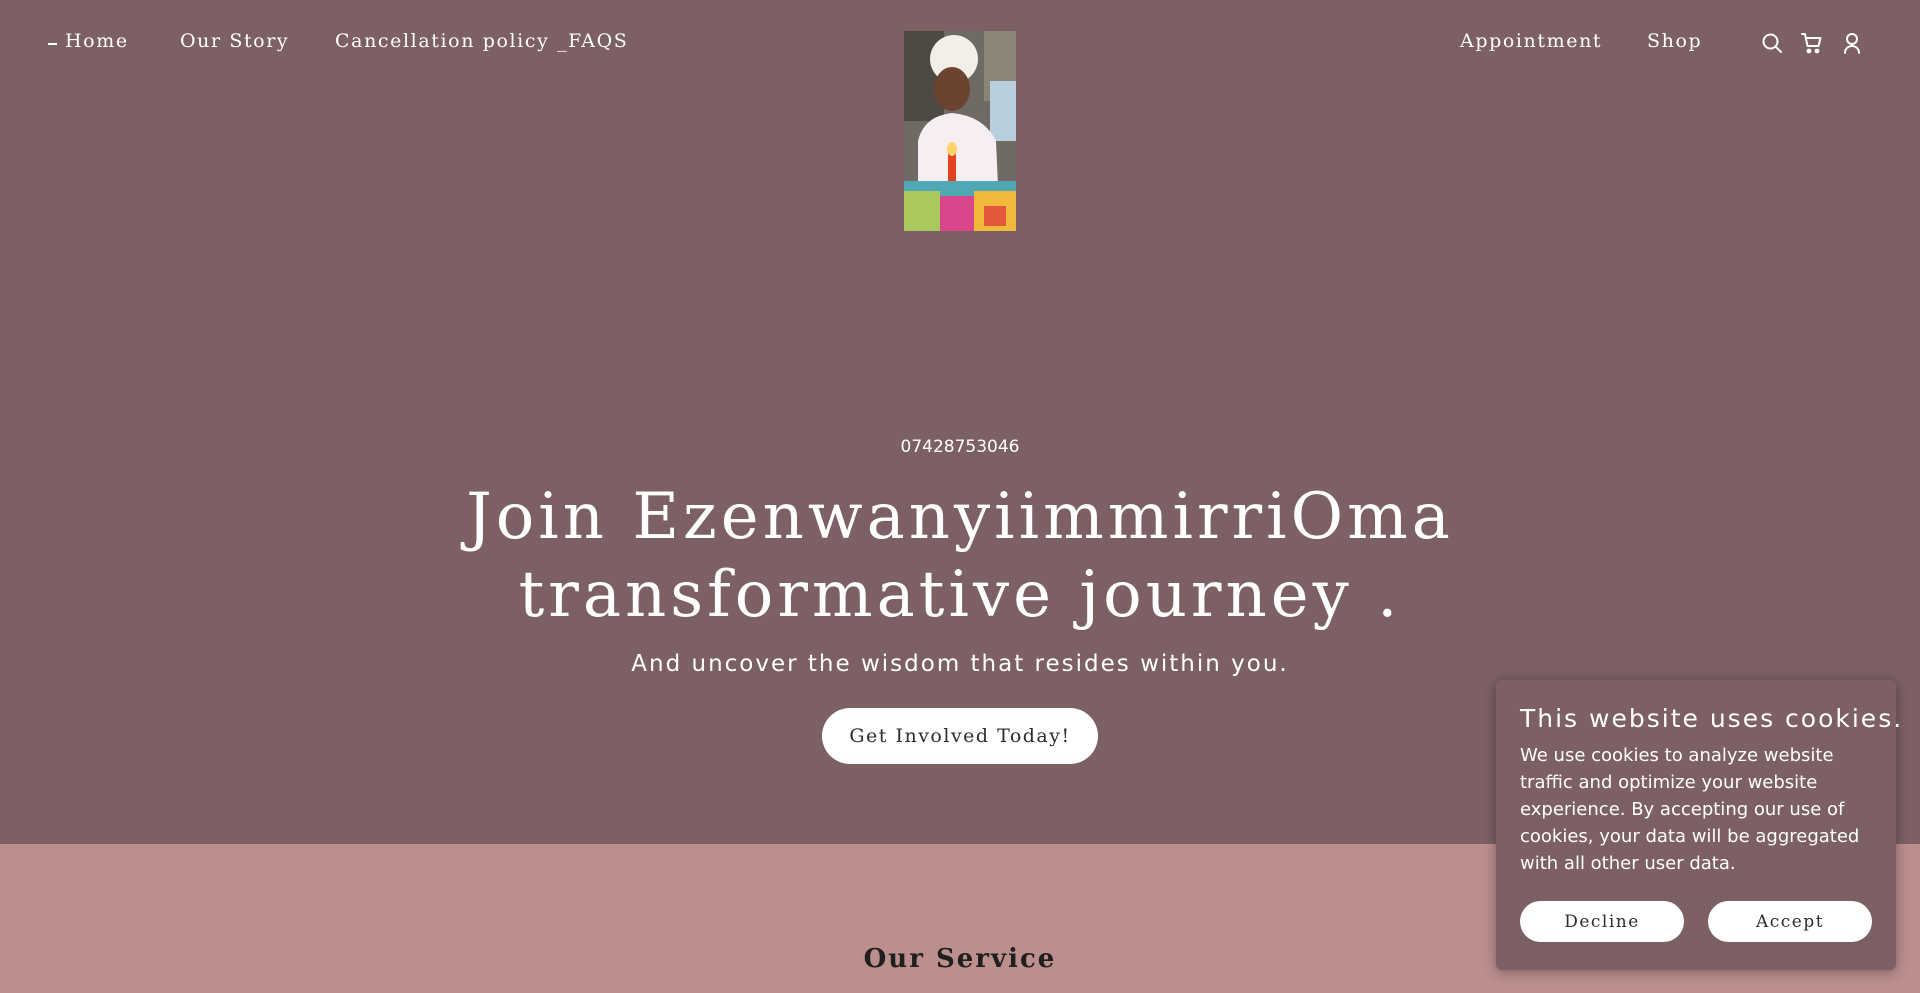 The height and width of the screenshot is (993, 1920). Describe the element at coordinates (1852, 43) in the screenshot. I see `user-icon` at that location.